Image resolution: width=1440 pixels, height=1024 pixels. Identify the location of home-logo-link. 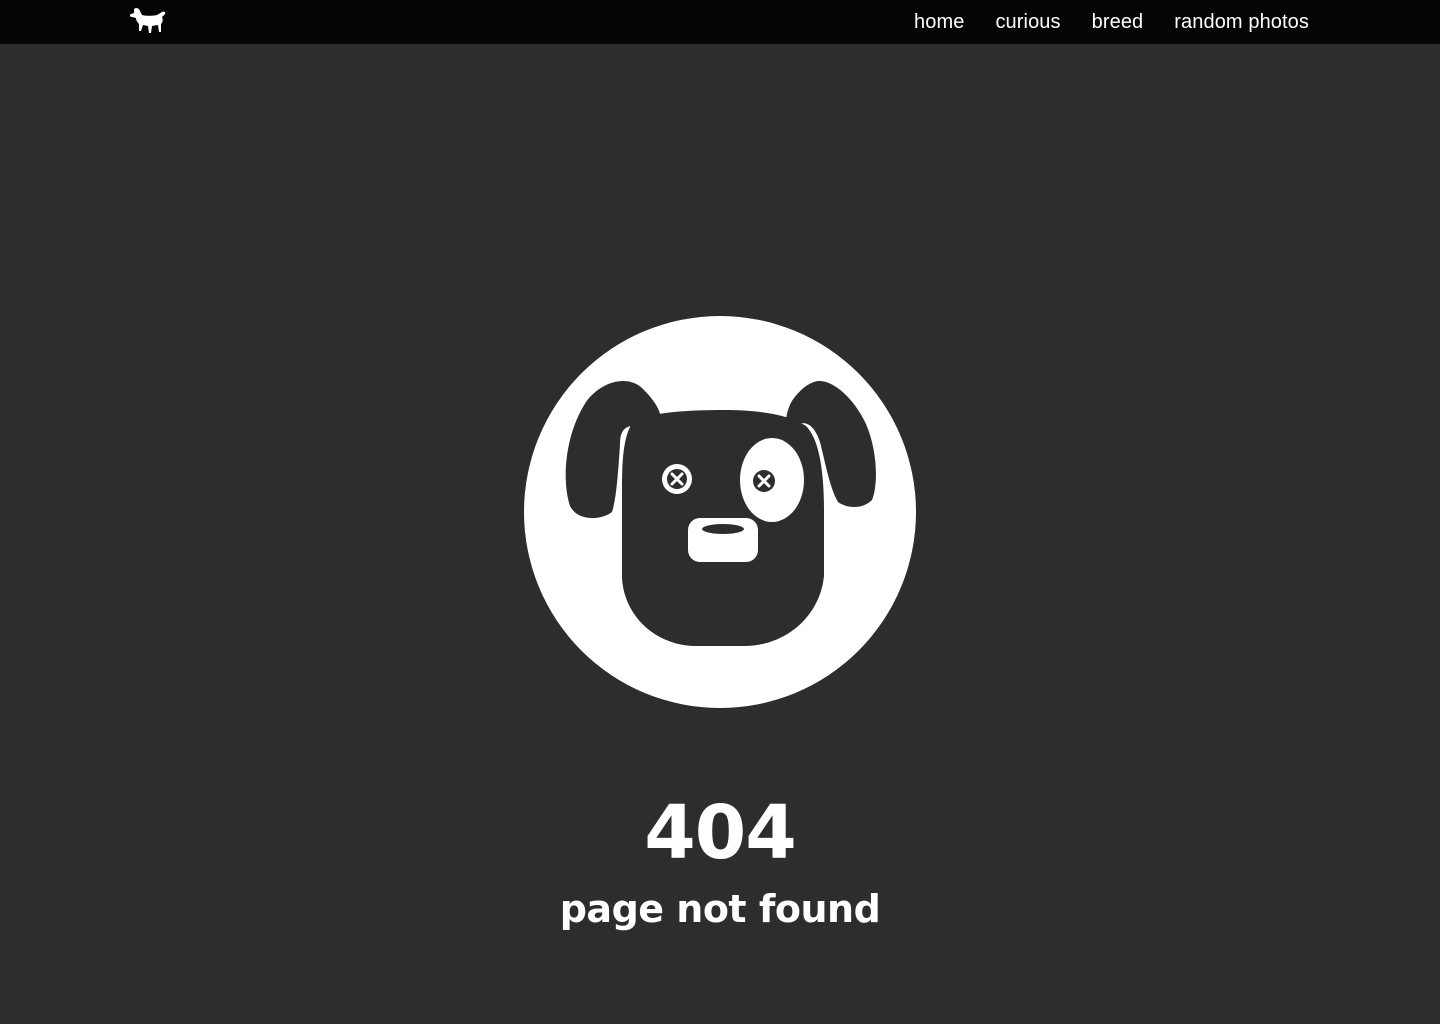
(148, 22).